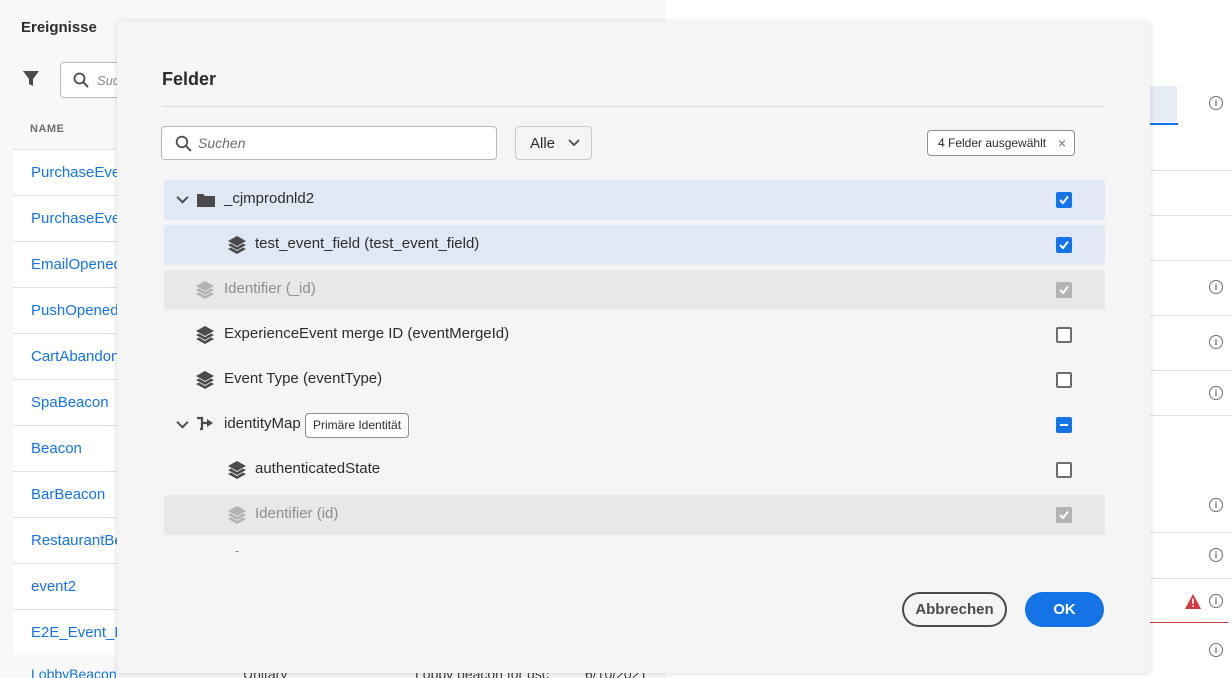  I want to click on tree-row-authenticated-state: authenticatedState, so click(634, 470).